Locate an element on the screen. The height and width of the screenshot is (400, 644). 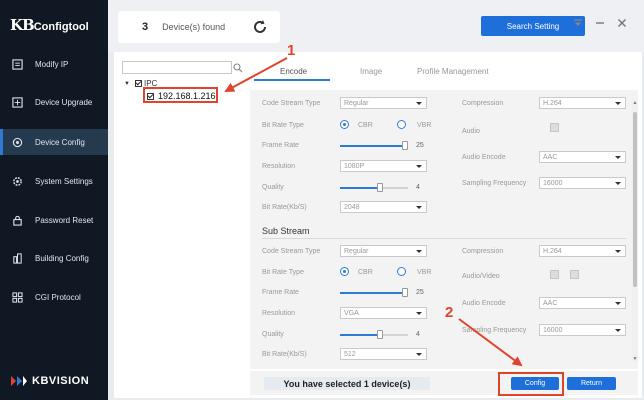
scroll-up-icon: ▲ is located at coordinates (635, 103).